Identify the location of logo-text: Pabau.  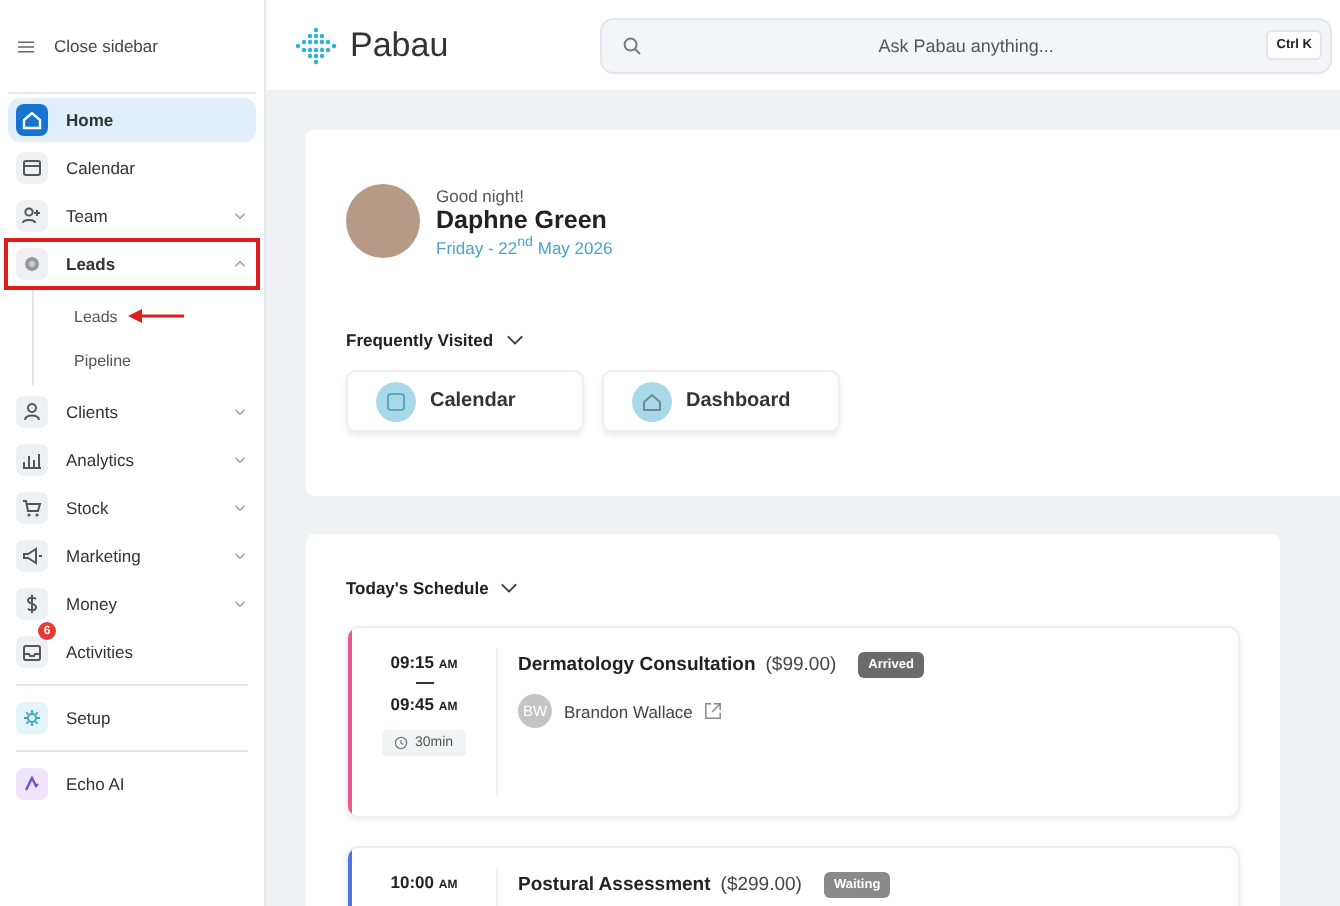
(399, 45).